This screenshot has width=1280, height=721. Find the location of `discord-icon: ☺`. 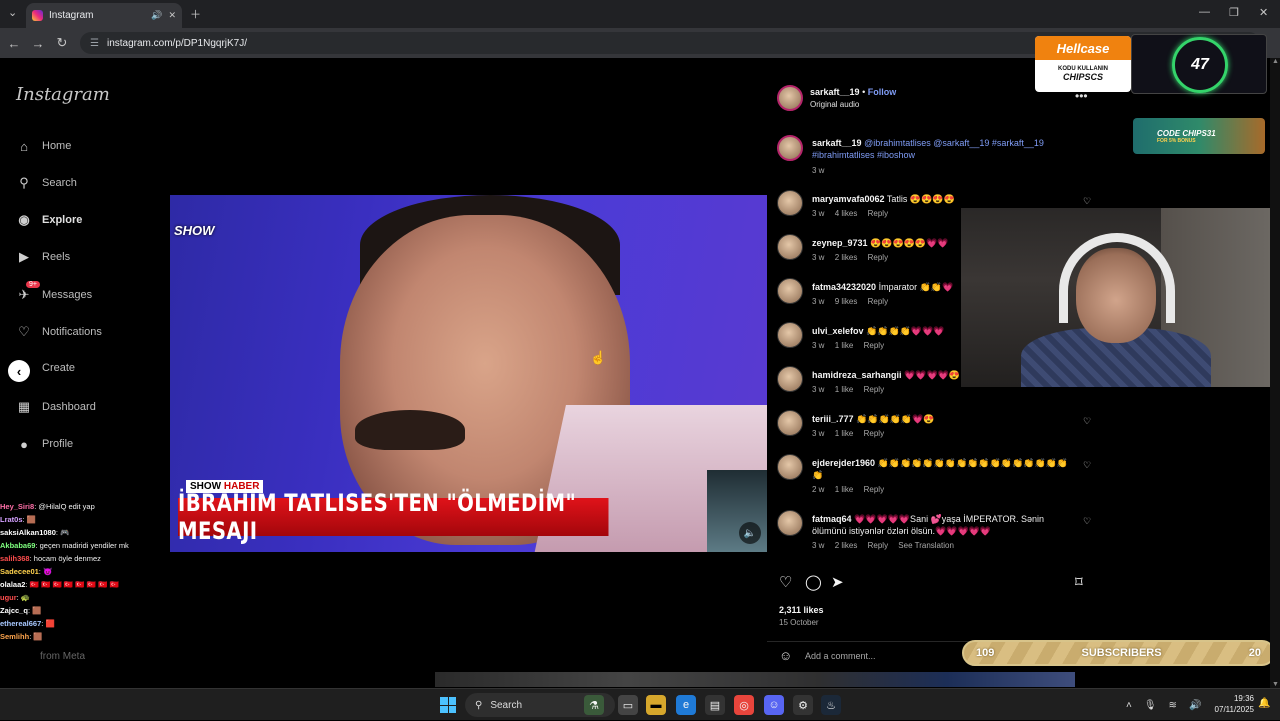

discord-icon: ☺ is located at coordinates (774, 705).